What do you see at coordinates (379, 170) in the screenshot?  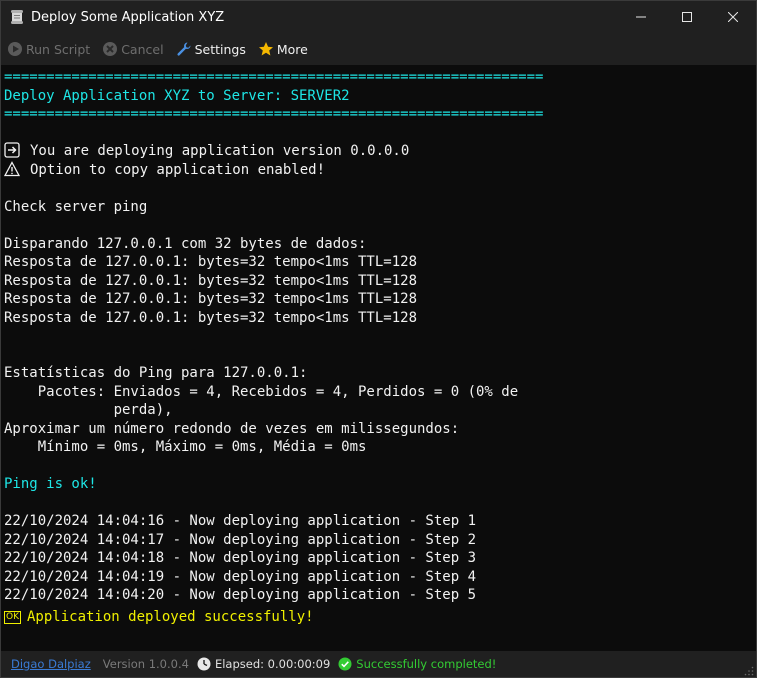 I see `copy-option-line: Option to copy application enabled!` at bounding box center [379, 170].